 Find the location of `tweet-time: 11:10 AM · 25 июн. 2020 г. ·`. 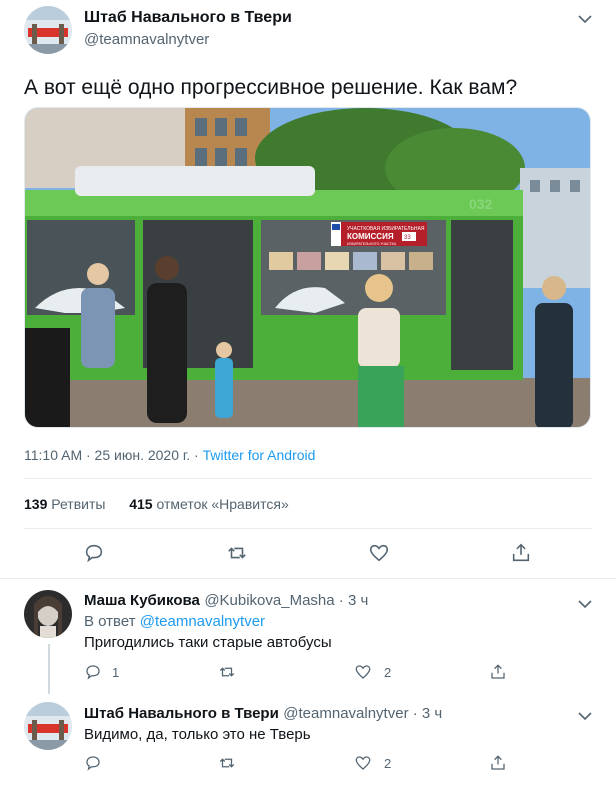

tweet-time: 11:10 AM · 25 июн. 2020 г. · is located at coordinates (113, 455).